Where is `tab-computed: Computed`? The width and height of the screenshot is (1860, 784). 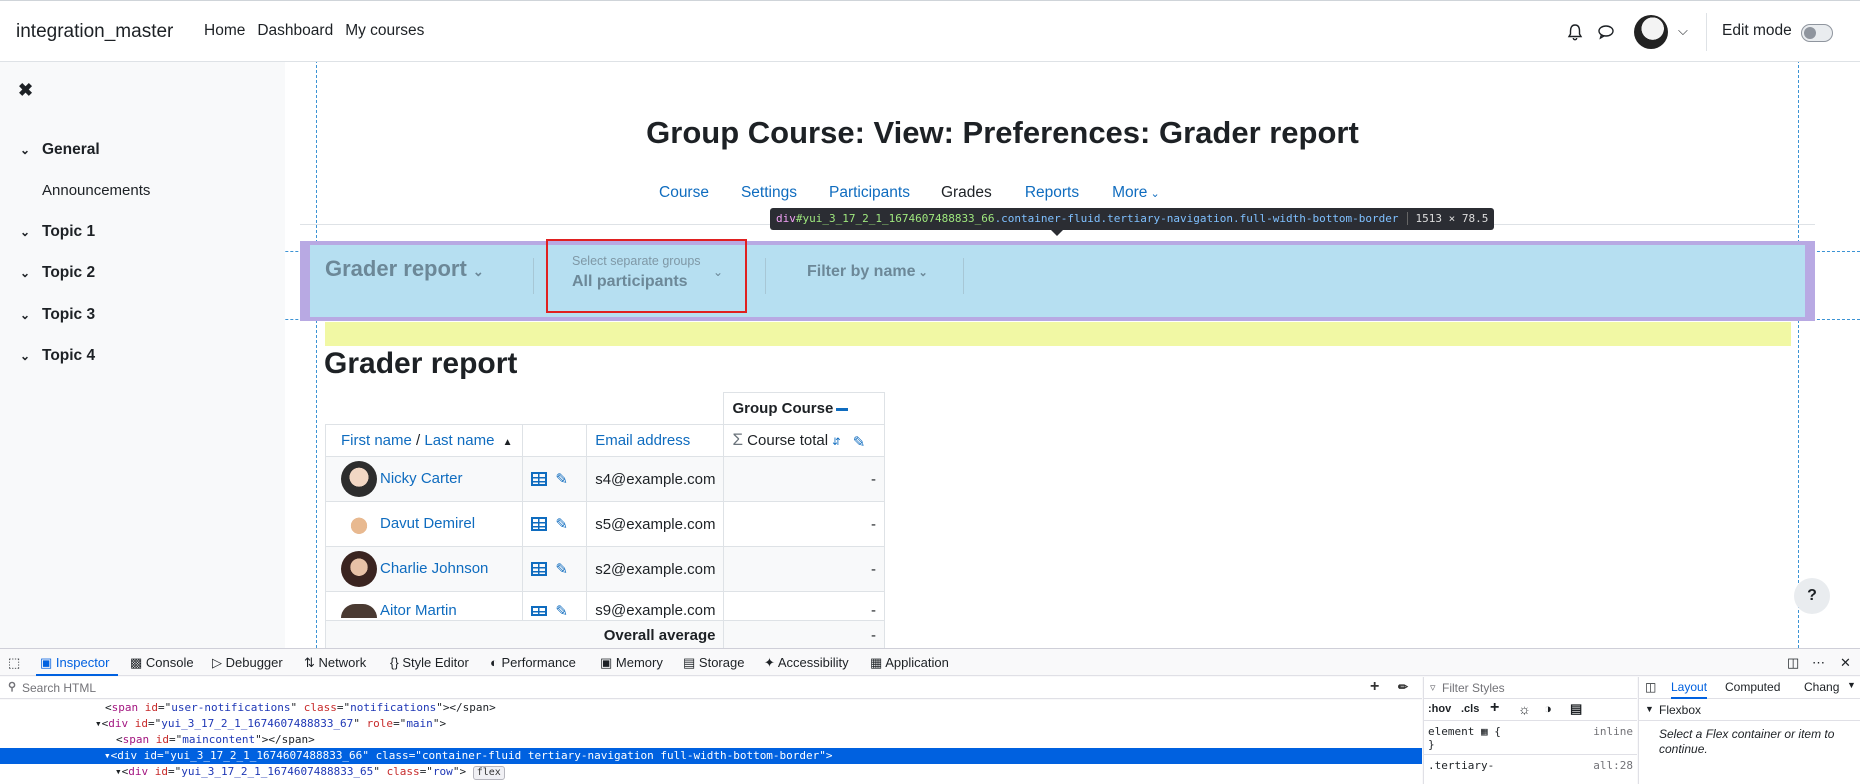 tab-computed: Computed is located at coordinates (1752, 687).